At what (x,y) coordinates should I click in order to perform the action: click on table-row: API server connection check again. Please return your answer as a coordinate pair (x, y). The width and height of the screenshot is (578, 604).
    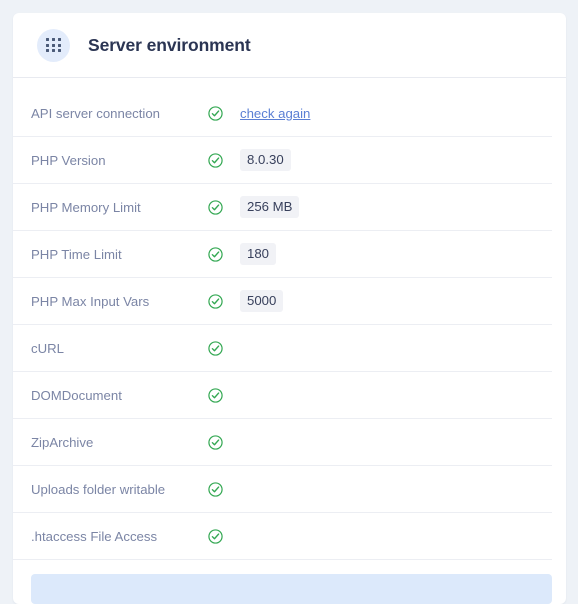
    Looking at the image, I should click on (282, 113).